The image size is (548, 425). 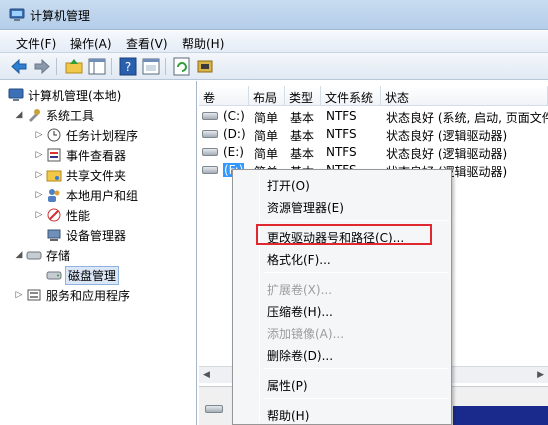 What do you see at coordinates (54, 135) in the screenshot?
I see `clock-icon` at bounding box center [54, 135].